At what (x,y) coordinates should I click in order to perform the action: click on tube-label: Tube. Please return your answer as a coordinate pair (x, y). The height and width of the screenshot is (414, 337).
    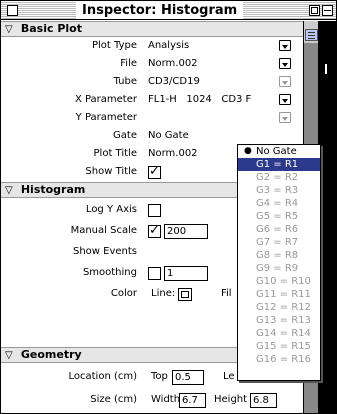
    Looking at the image, I should click on (125, 81).